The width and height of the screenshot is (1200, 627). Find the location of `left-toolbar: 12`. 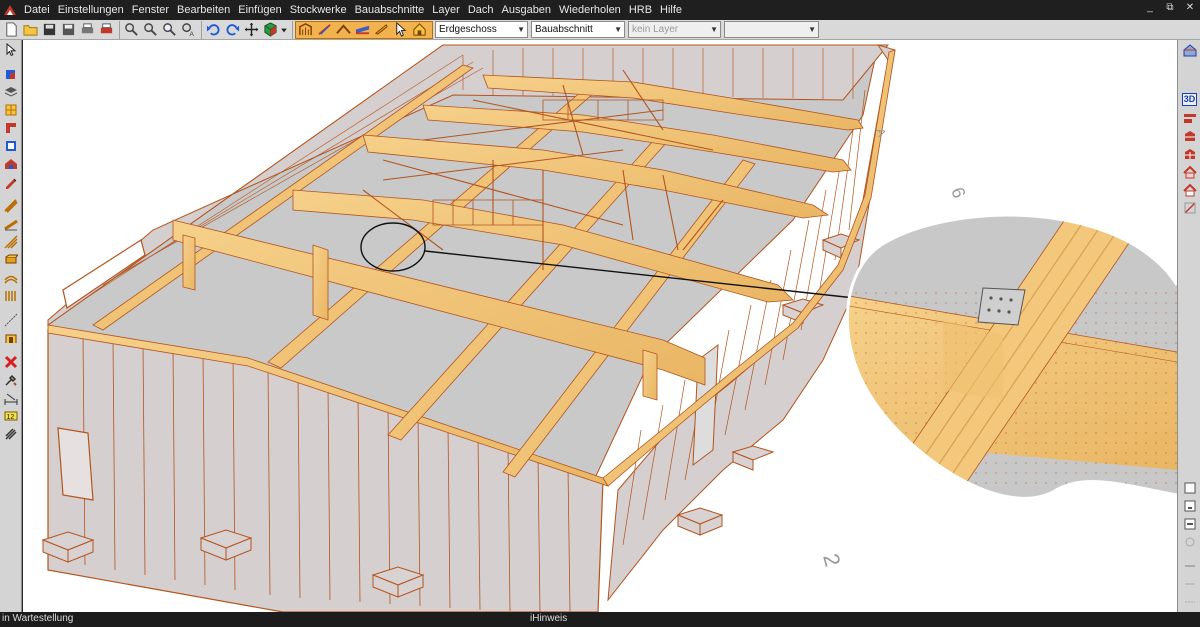

left-toolbar: 12 is located at coordinates (11, 326).